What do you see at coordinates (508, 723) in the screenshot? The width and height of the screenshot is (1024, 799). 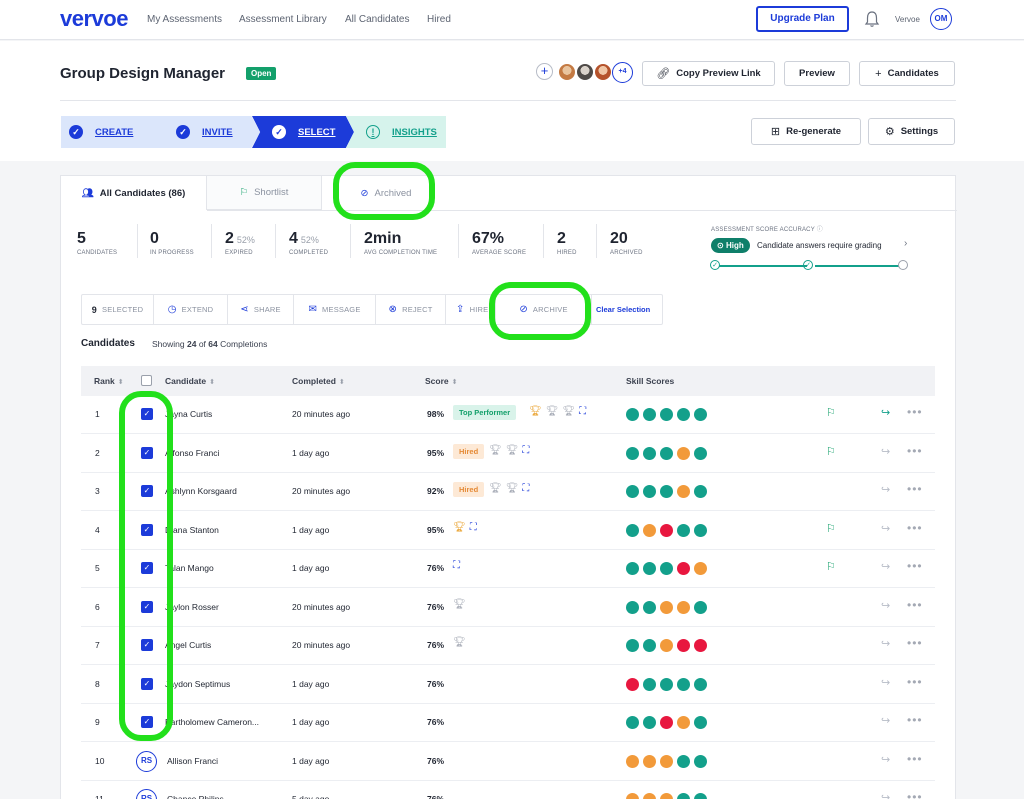 I see `table-row: 9 ✓ Bartholomew Cameron... 1 day ago 76% ↪ •••` at bounding box center [508, 723].